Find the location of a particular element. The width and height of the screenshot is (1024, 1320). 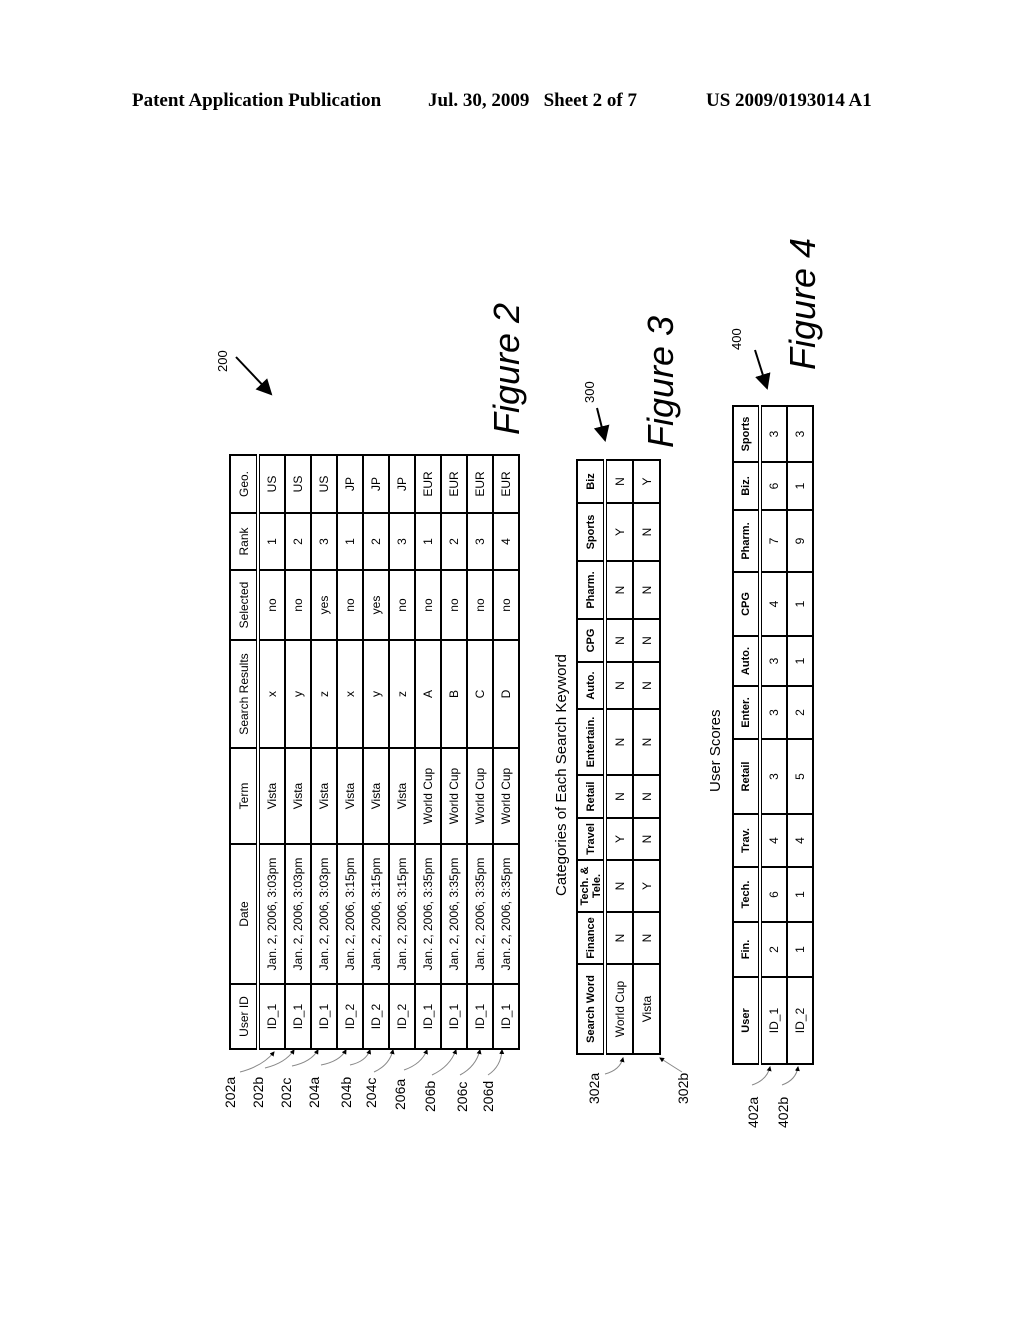

figure-2-title: Figure 2 is located at coordinates (506, 368).